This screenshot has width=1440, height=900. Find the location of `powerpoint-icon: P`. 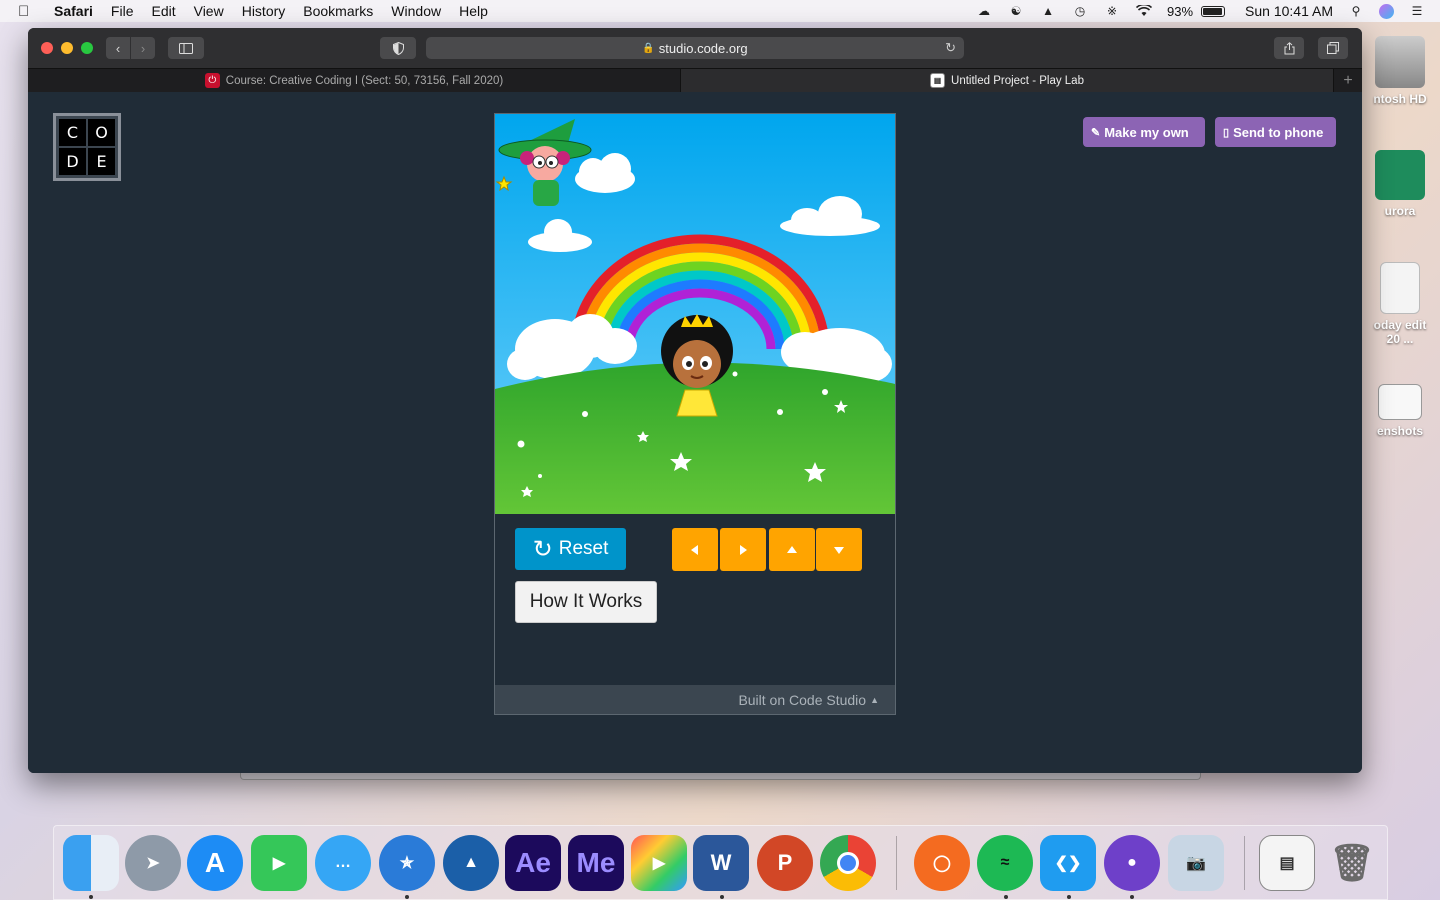

powerpoint-icon: P is located at coordinates (785, 863).